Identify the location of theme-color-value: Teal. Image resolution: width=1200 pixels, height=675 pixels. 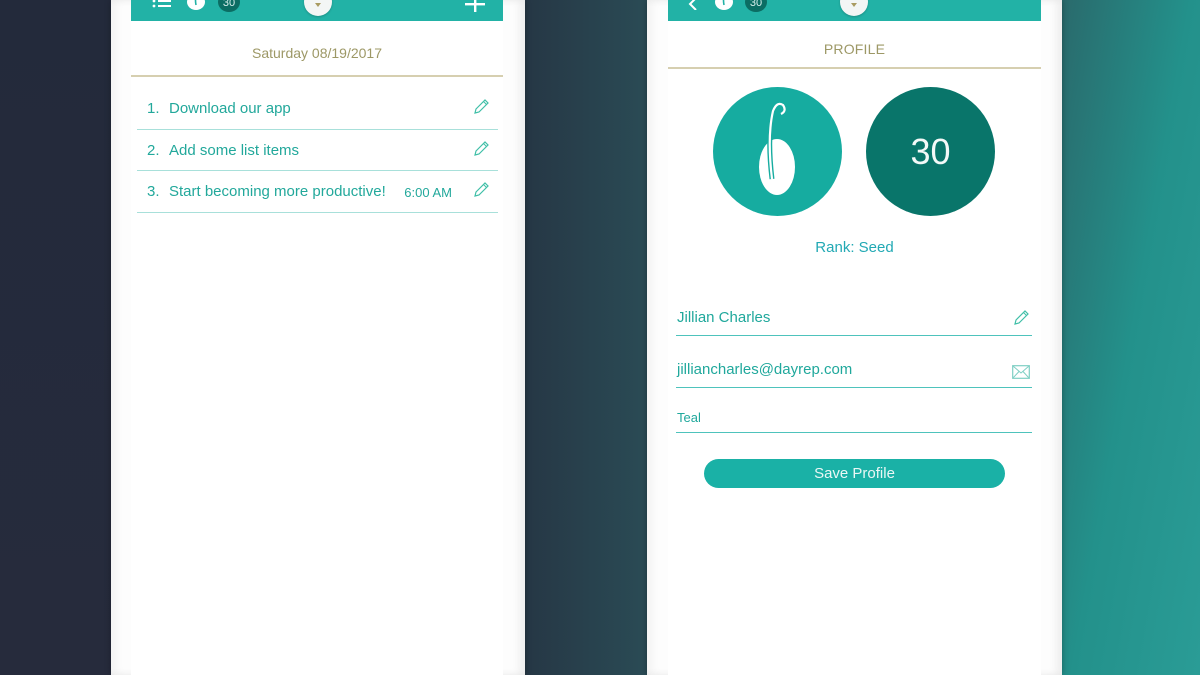
(689, 417).